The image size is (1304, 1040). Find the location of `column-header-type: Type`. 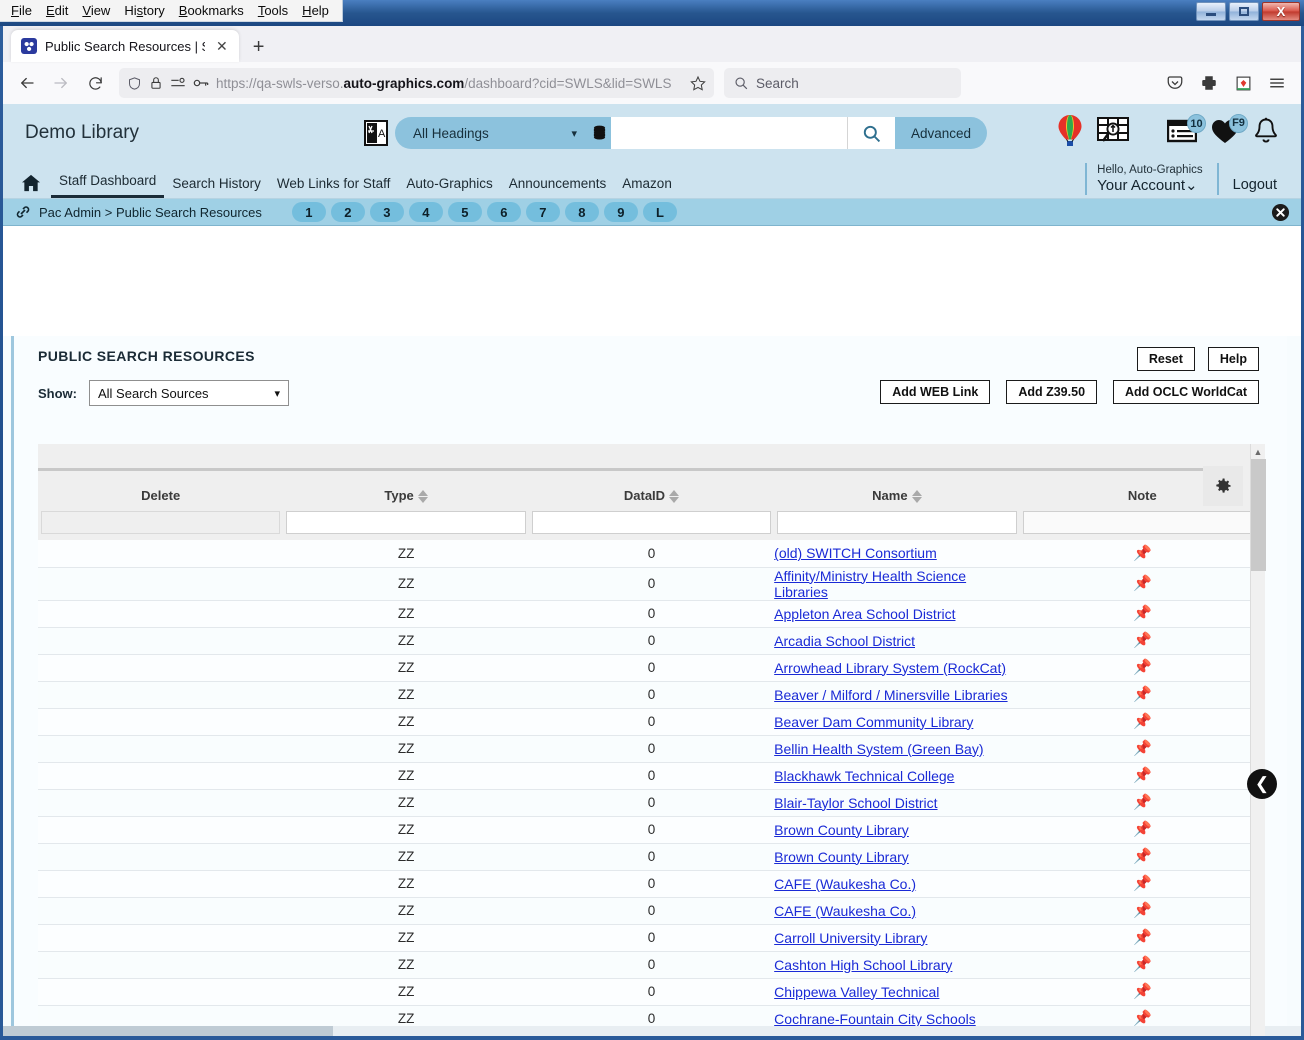

column-header-type: Type is located at coordinates (406, 496).